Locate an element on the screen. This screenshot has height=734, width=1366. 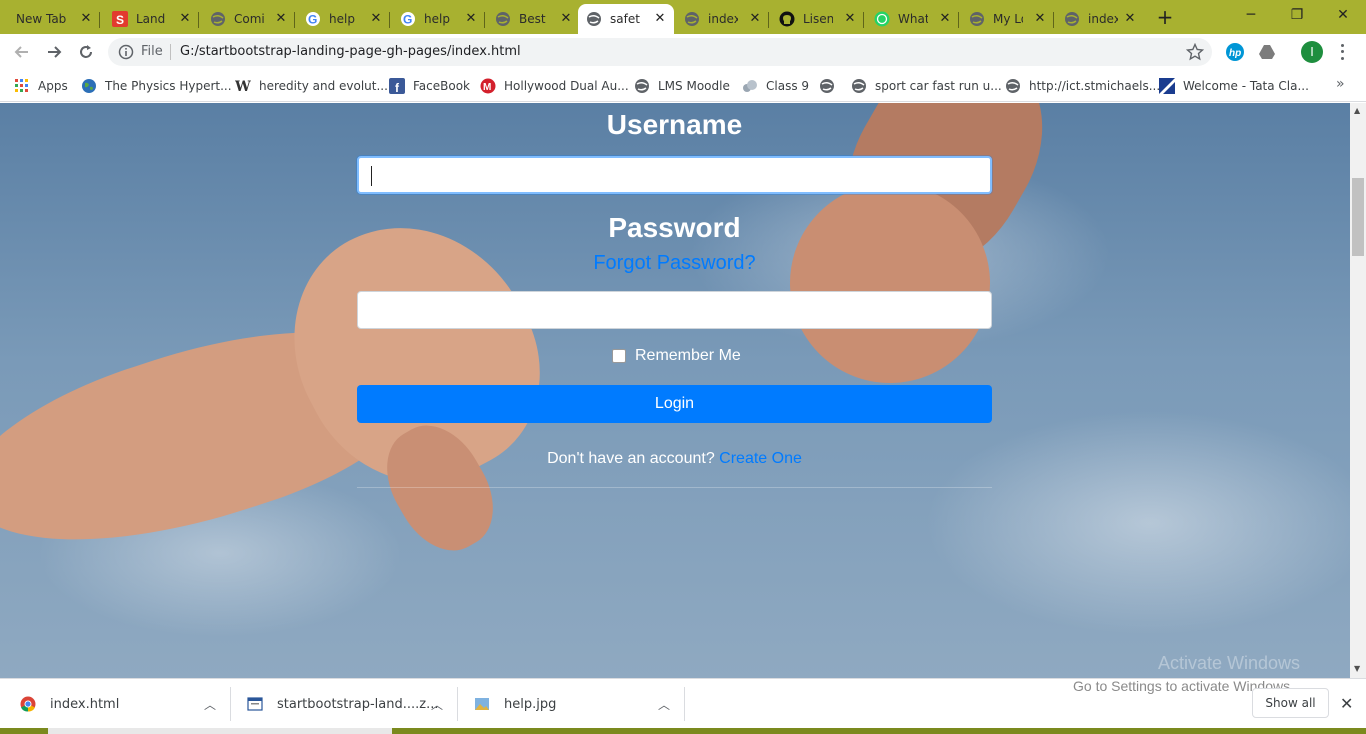
tab-new-tab: New Tab ✕ is located at coordinates (50, 19).